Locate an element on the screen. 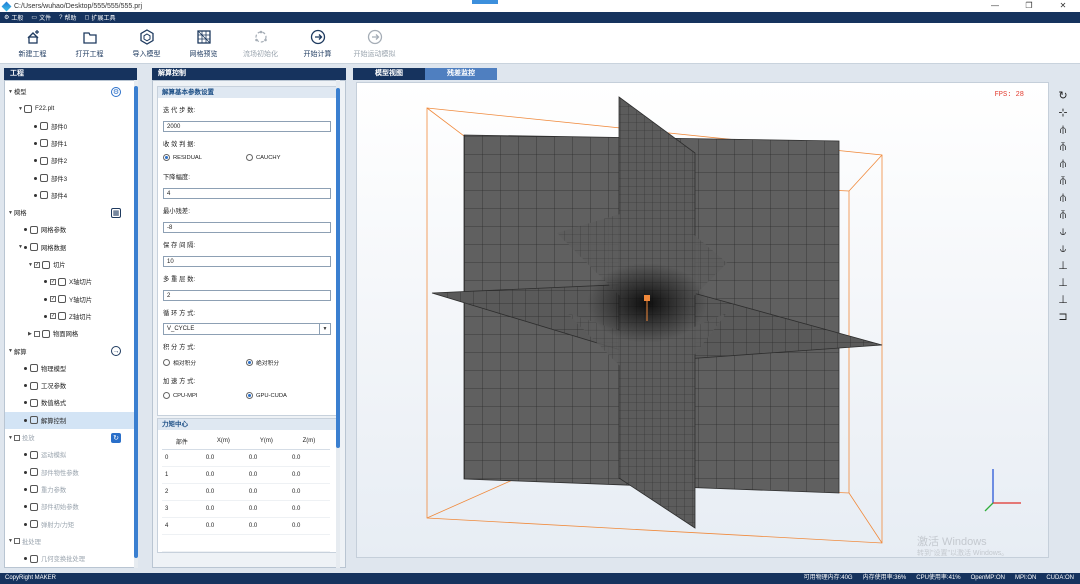 The image size is (1080, 584). tree-item: ▼ ✓ 切片 is located at coordinates (70, 264).